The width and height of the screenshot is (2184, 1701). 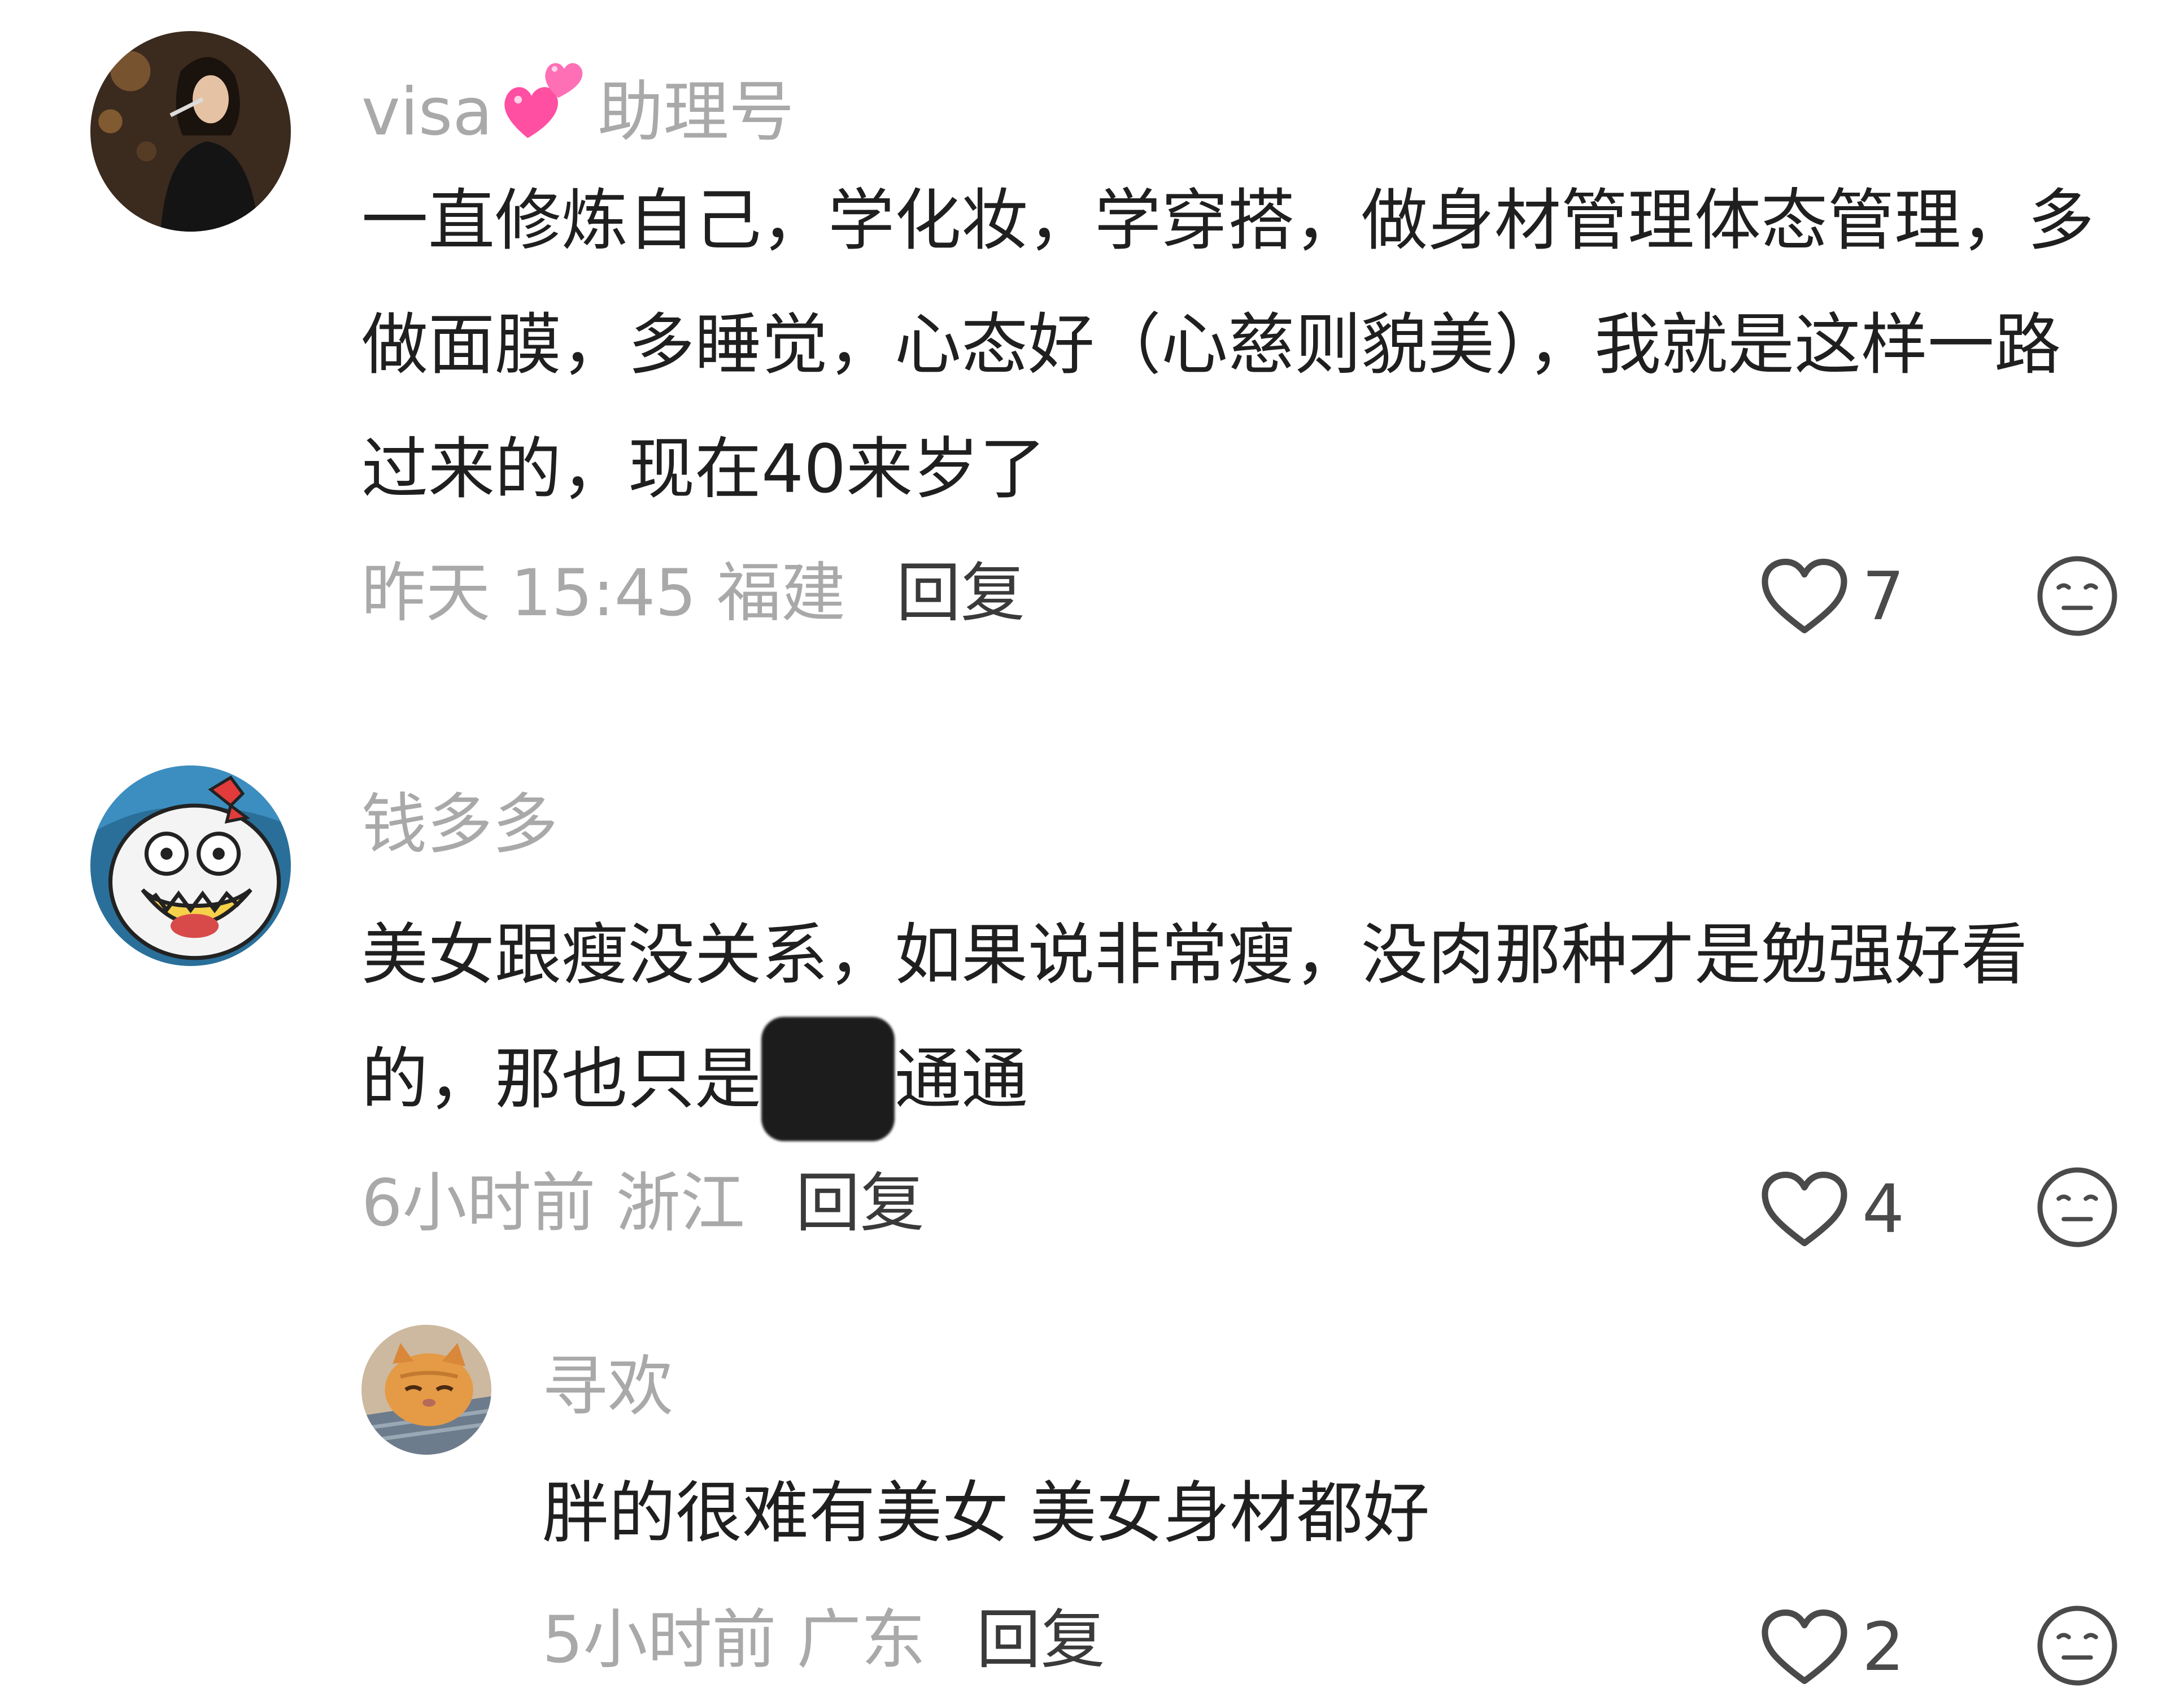 What do you see at coordinates (603, 592) in the screenshot?
I see `comment-time-location: 昨天 15:45 福建` at bounding box center [603, 592].